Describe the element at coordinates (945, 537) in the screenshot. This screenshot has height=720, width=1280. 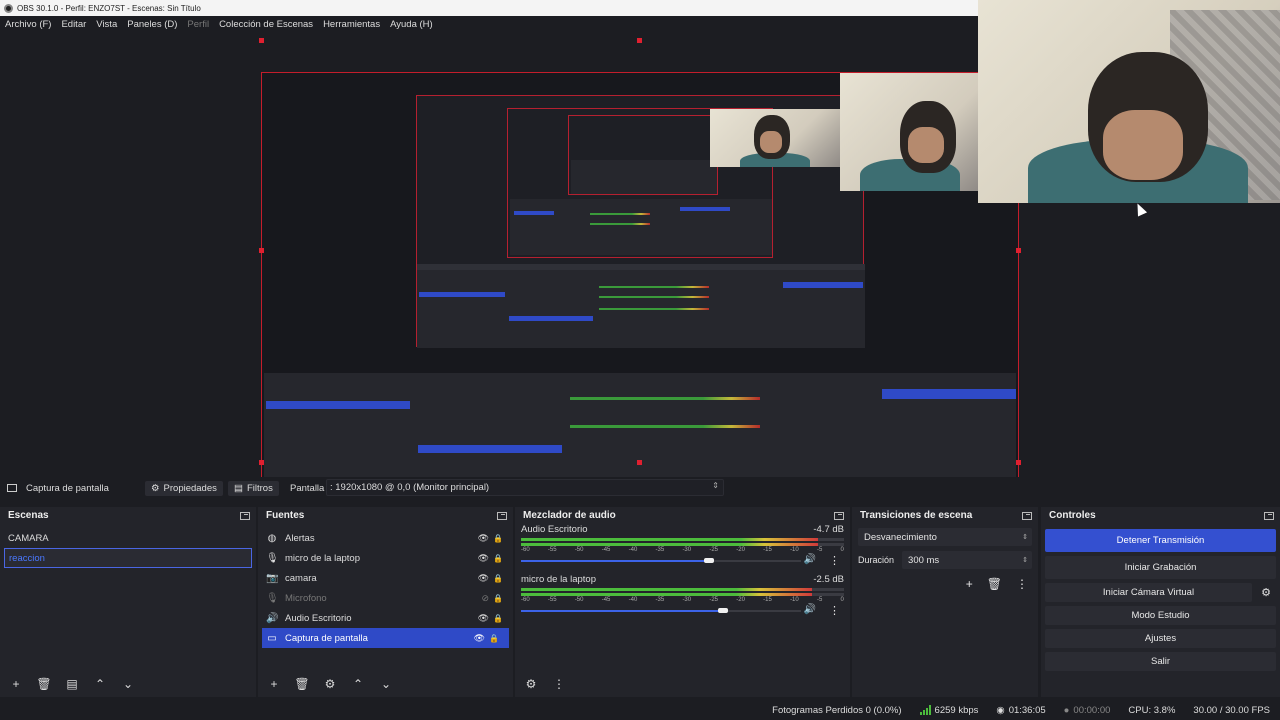
I see `transition-select: Desvanecimiento ⇕` at that location.